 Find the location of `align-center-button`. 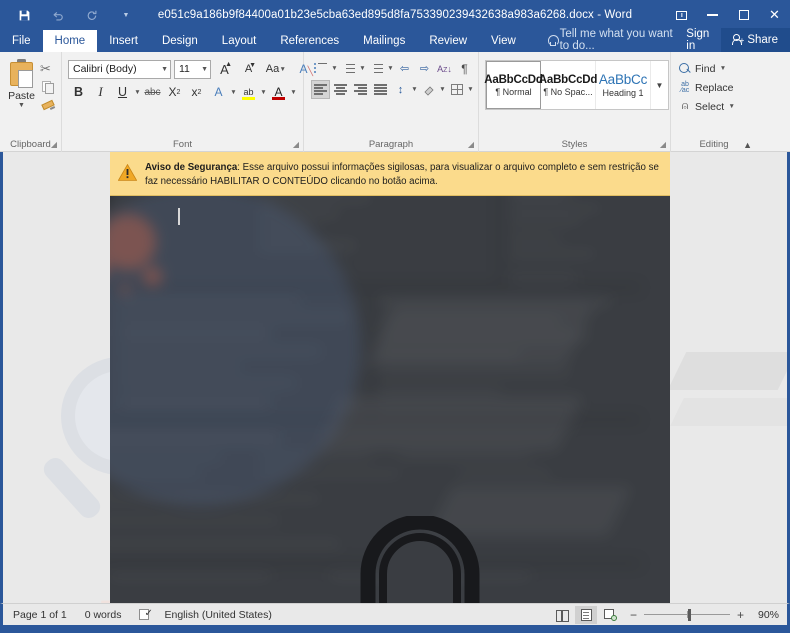

align-center-button is located at coordinates (340, 89).